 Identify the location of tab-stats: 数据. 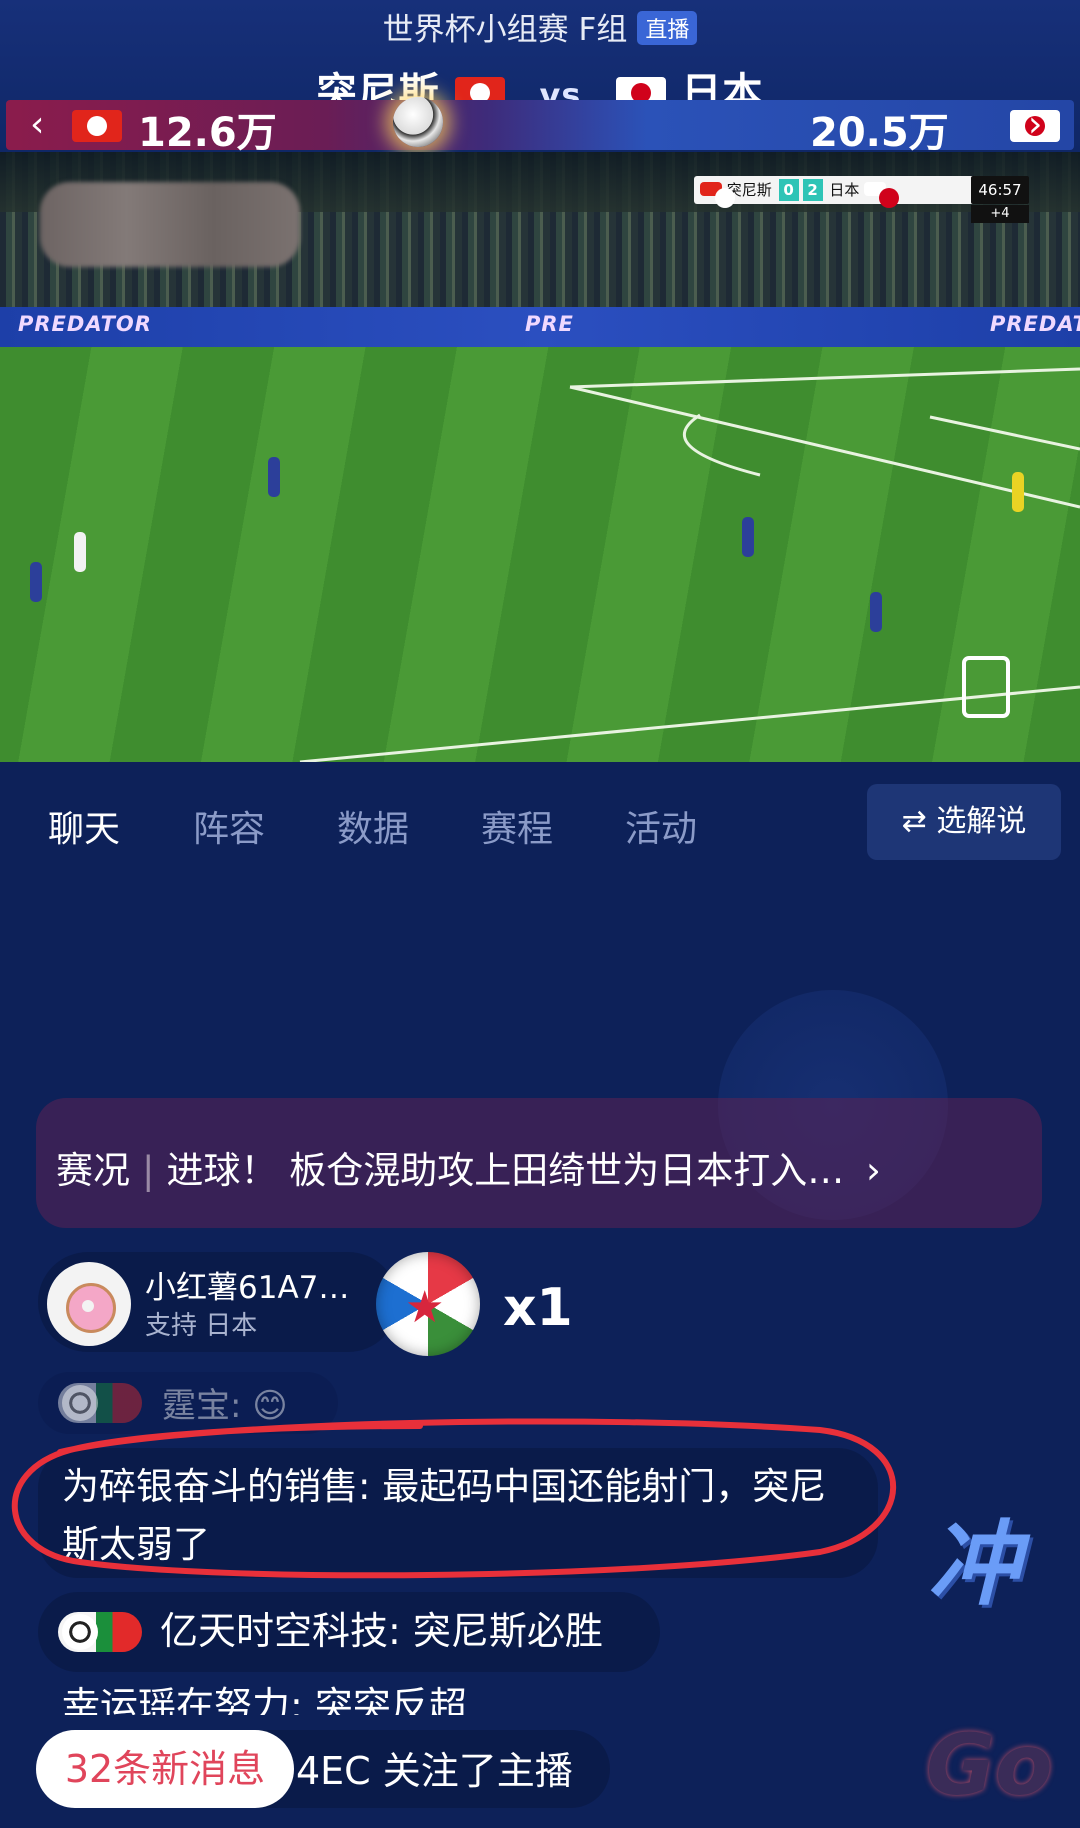
(373, 826).